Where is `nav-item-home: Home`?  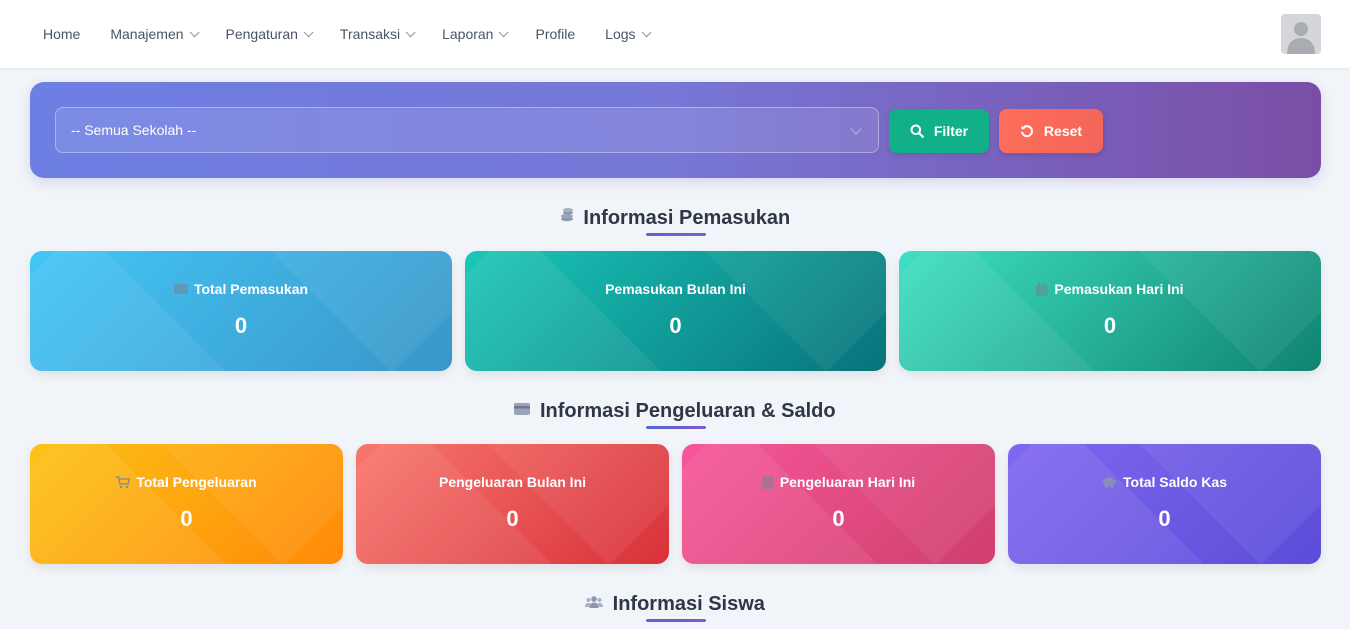 nav-item-home: Home is located at coordinates (61, 34).